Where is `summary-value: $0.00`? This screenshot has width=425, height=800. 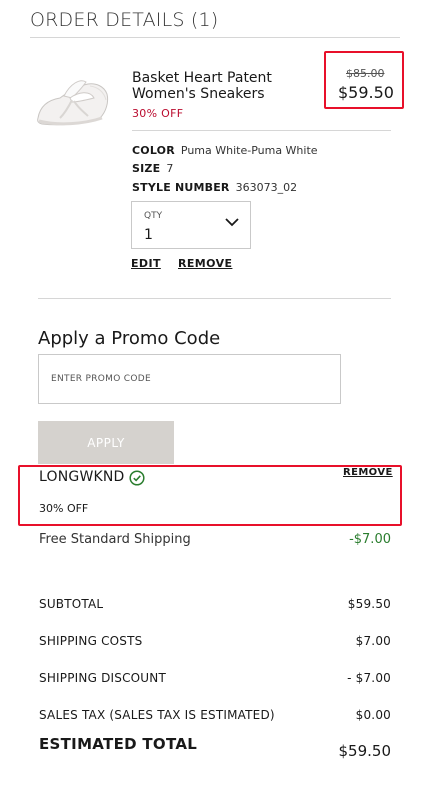 summary-value: $0.00 is located at coordinates (373, 715).